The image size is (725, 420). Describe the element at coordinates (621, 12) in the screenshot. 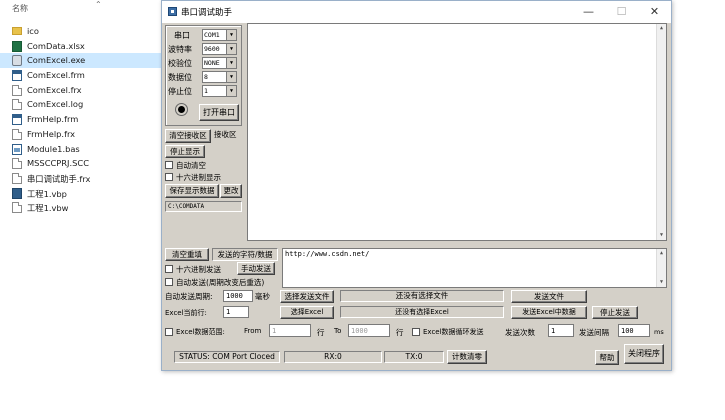

I see `maximize-button: ☐` at that location.